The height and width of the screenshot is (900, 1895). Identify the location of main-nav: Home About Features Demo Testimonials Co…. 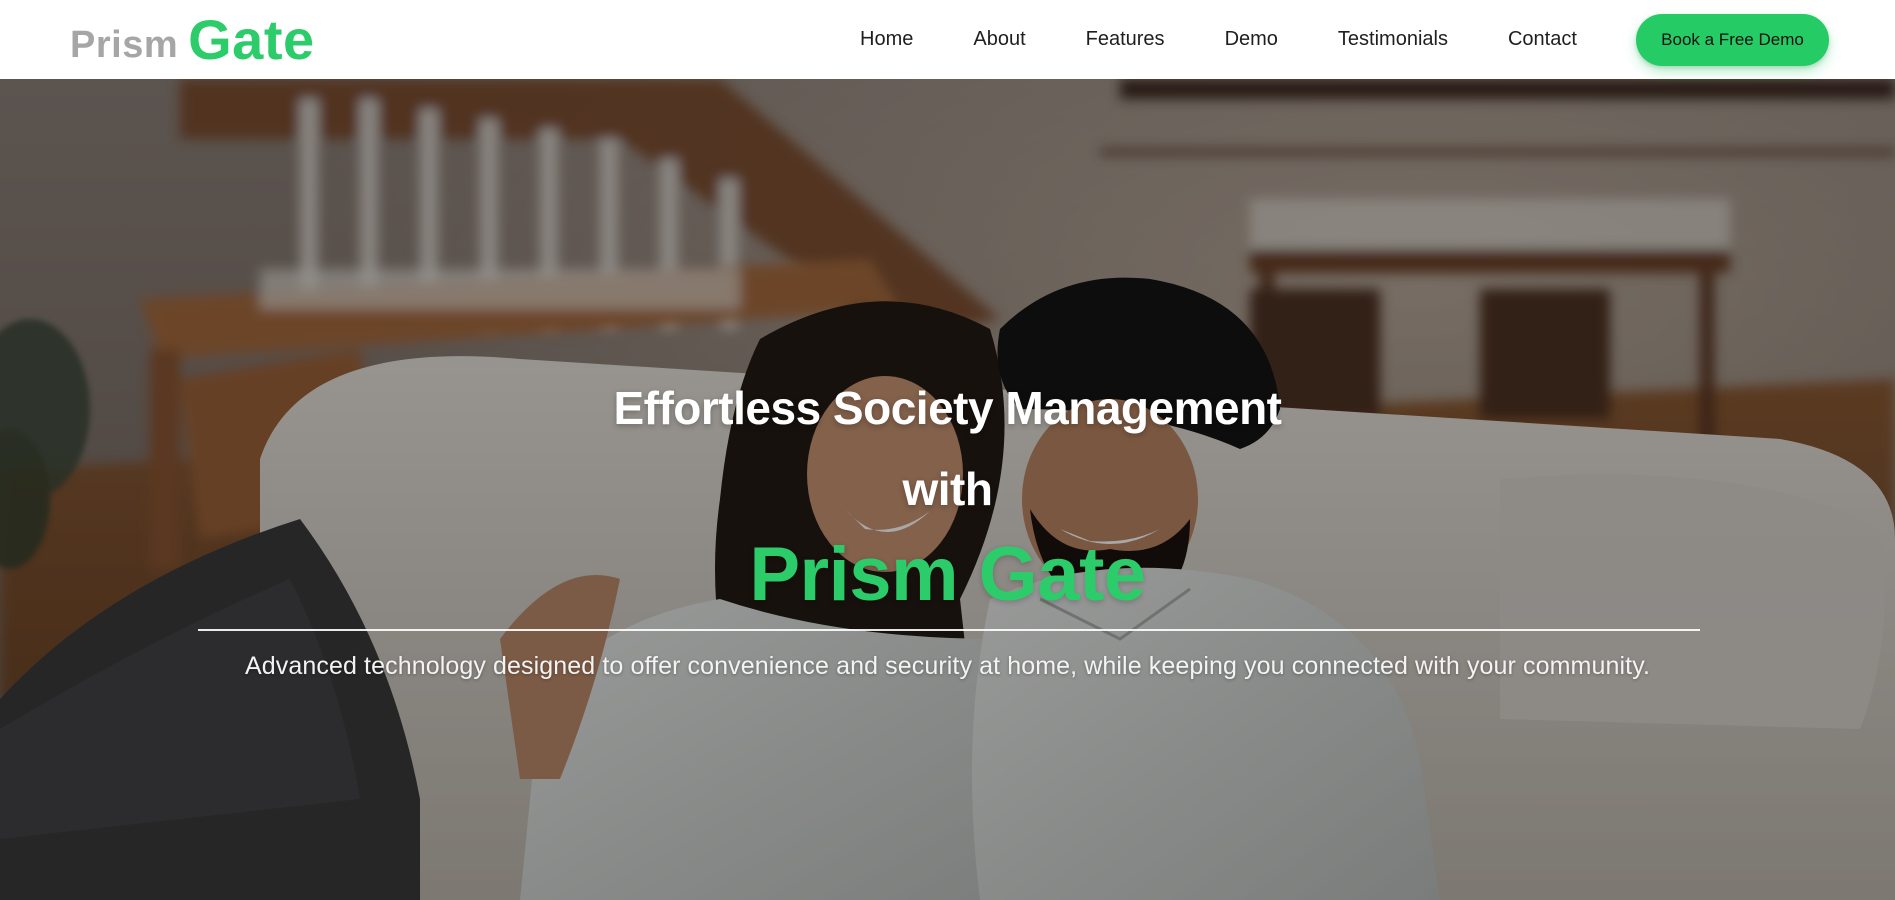
(1218, 39).